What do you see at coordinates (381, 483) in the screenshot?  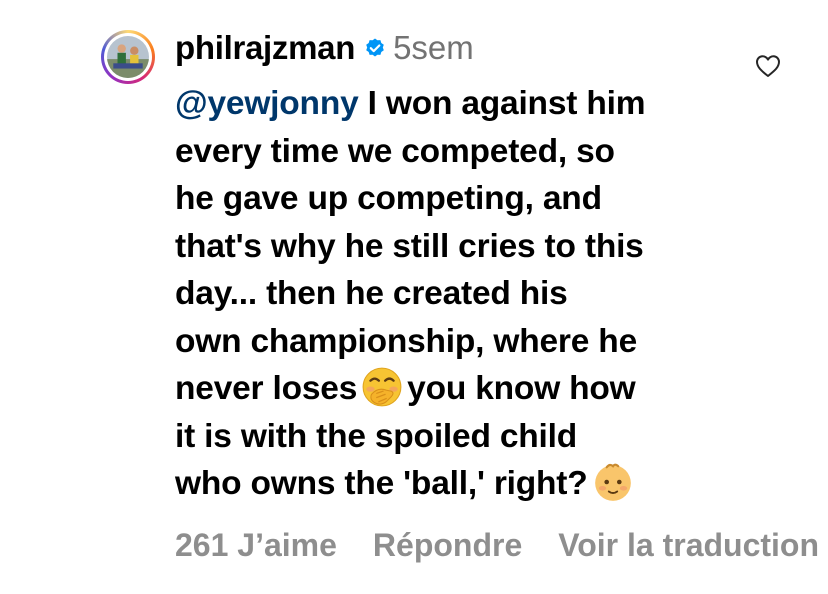 I see `comment-text: who owns the 'ball,' right?` at bounding box center [381, 483].